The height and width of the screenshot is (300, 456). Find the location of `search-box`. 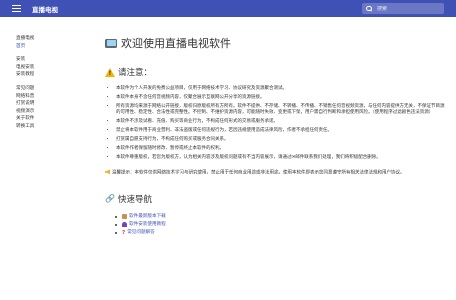

search-box is located at coordinates (403, 8).